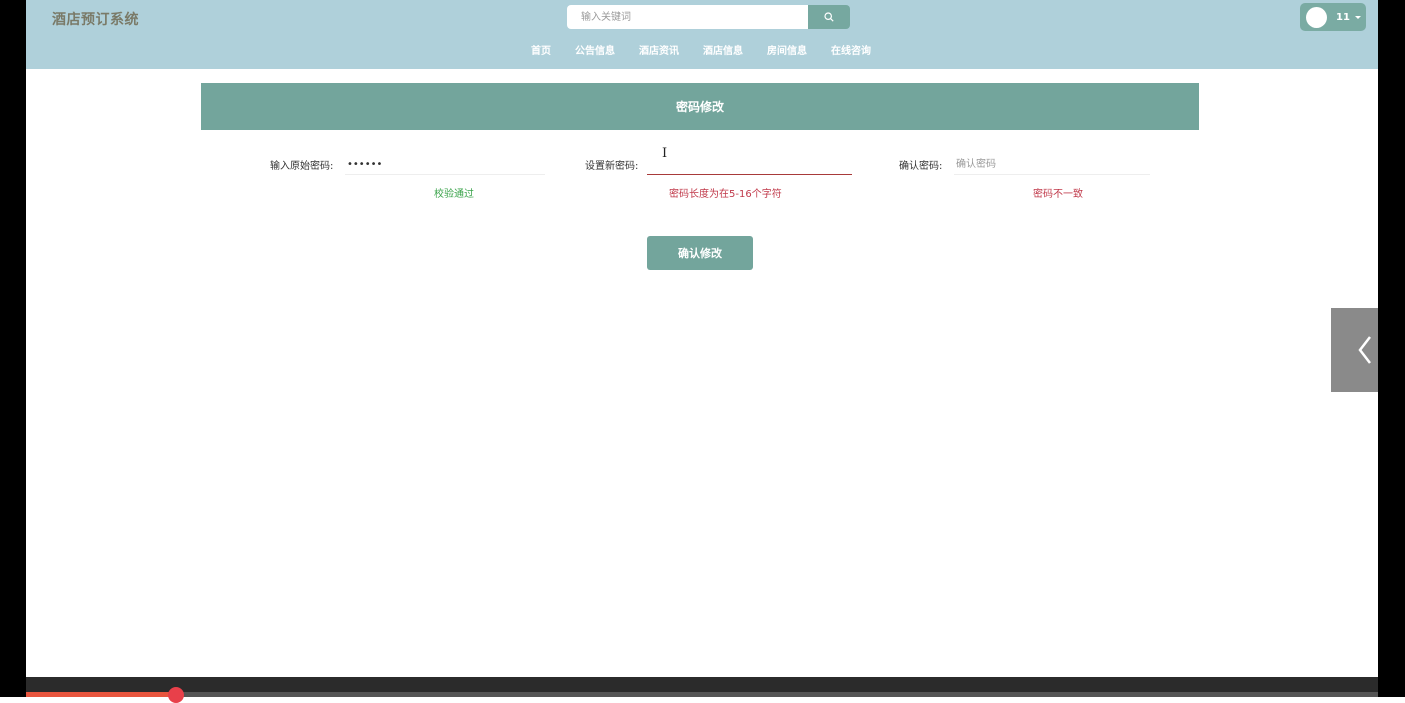  I want to click on nav-item-hotel-news: 酒店资讯, so click(659, 52).